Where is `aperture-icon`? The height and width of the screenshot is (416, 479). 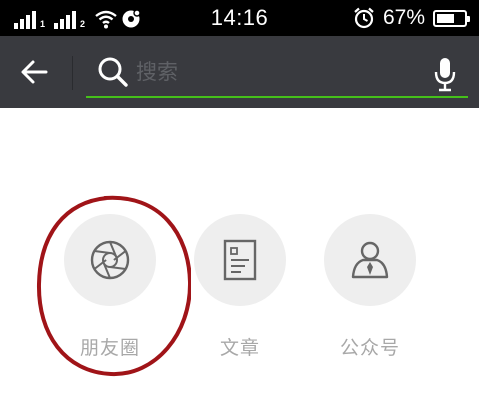
aperture-icon is located at coordinates (110, 260).